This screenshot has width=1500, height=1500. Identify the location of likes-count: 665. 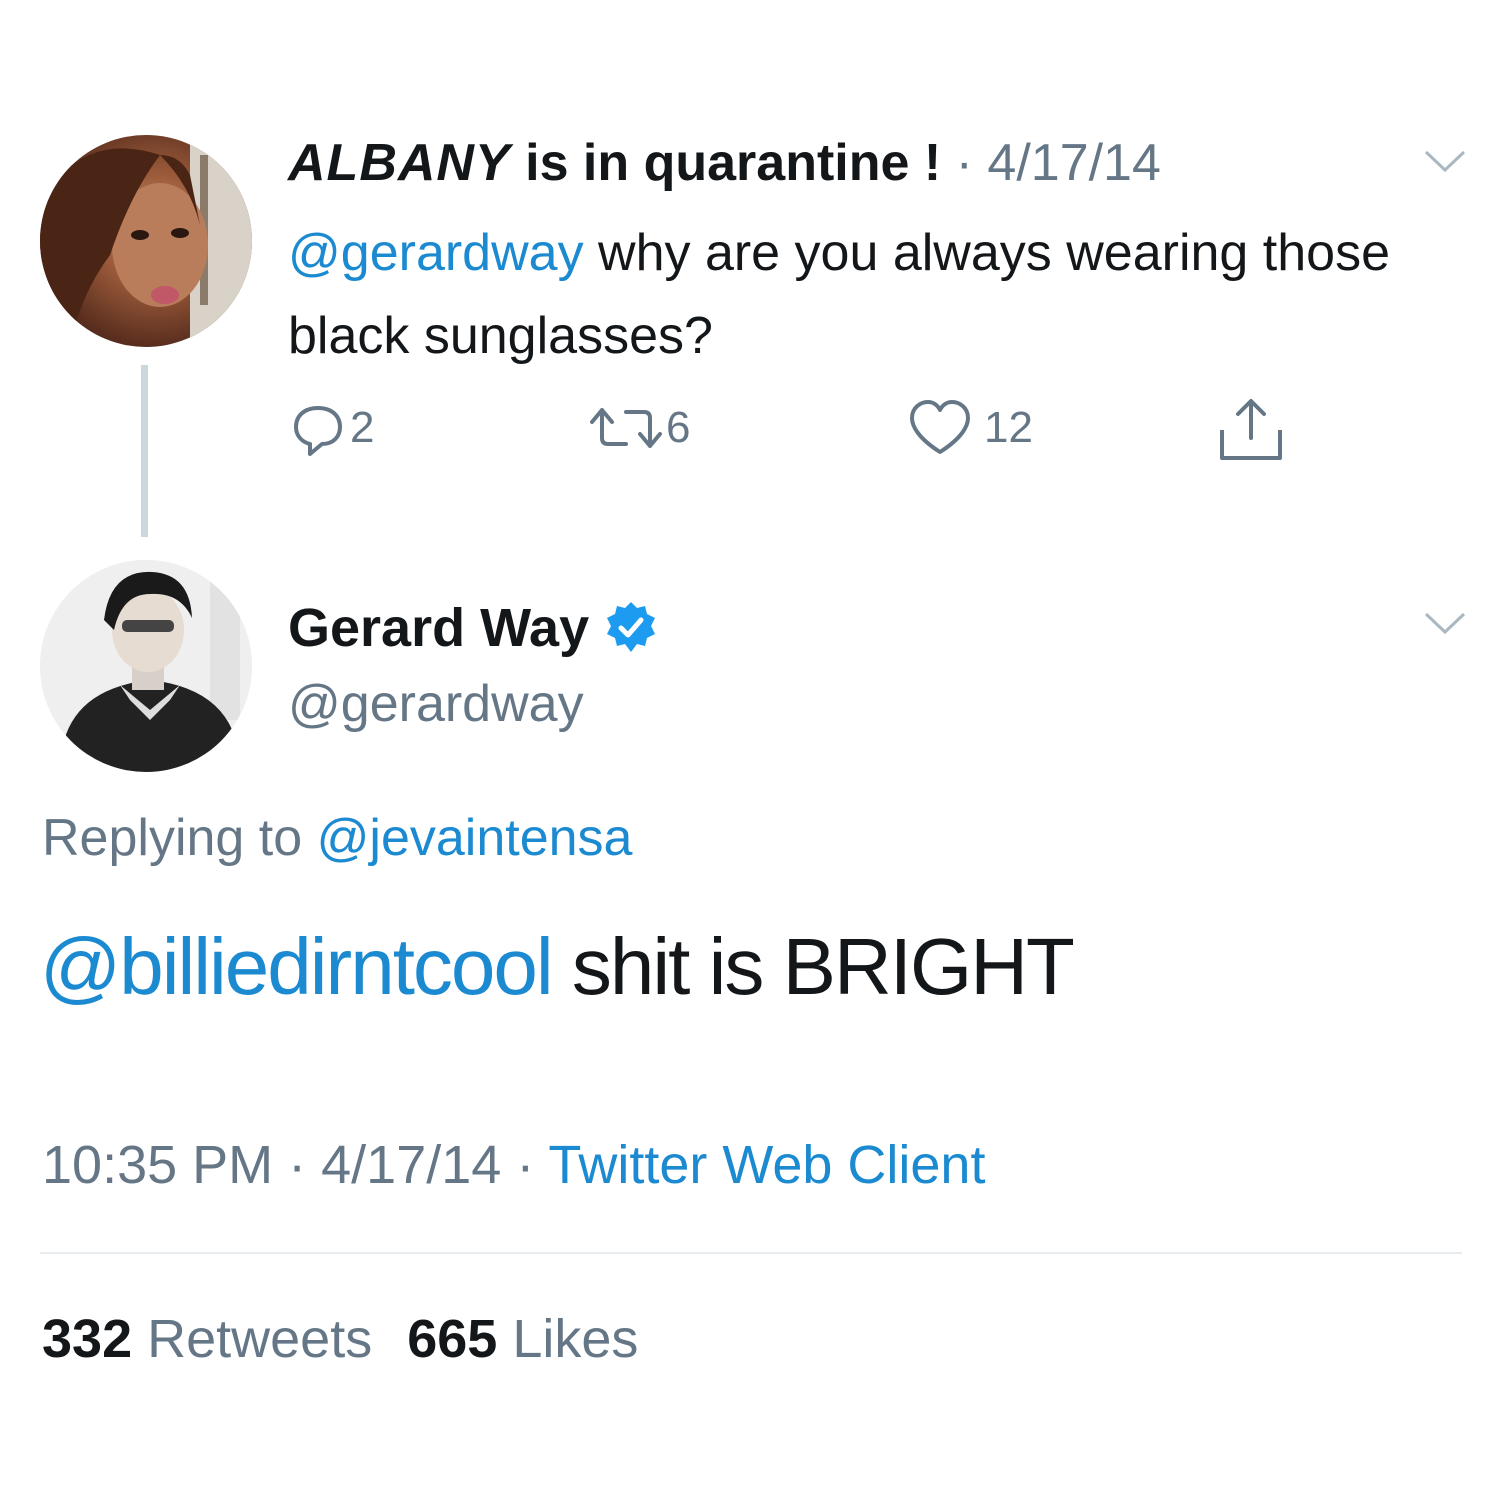
(452, 1339).